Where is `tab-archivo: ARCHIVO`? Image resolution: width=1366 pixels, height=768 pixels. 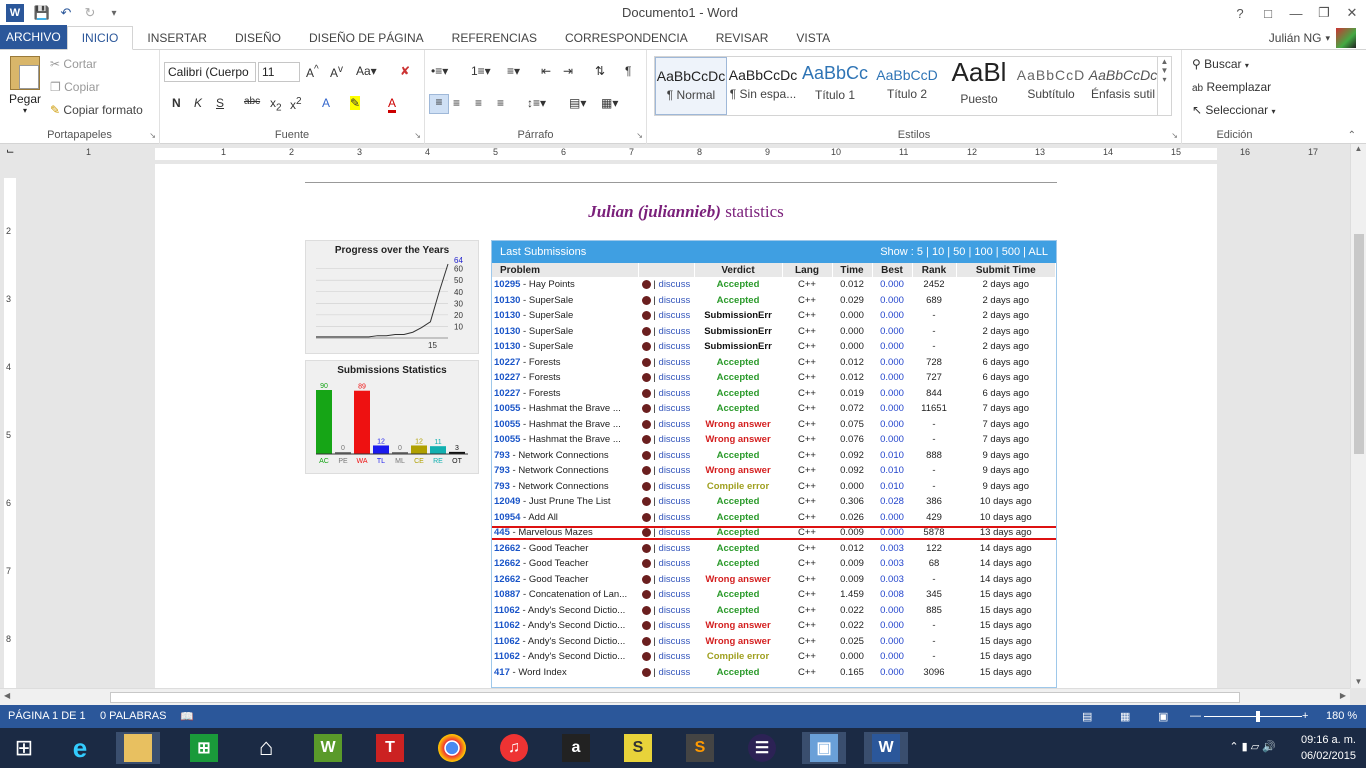
tab-archivo: ARCHIVO is located at coordinates (33, 37).